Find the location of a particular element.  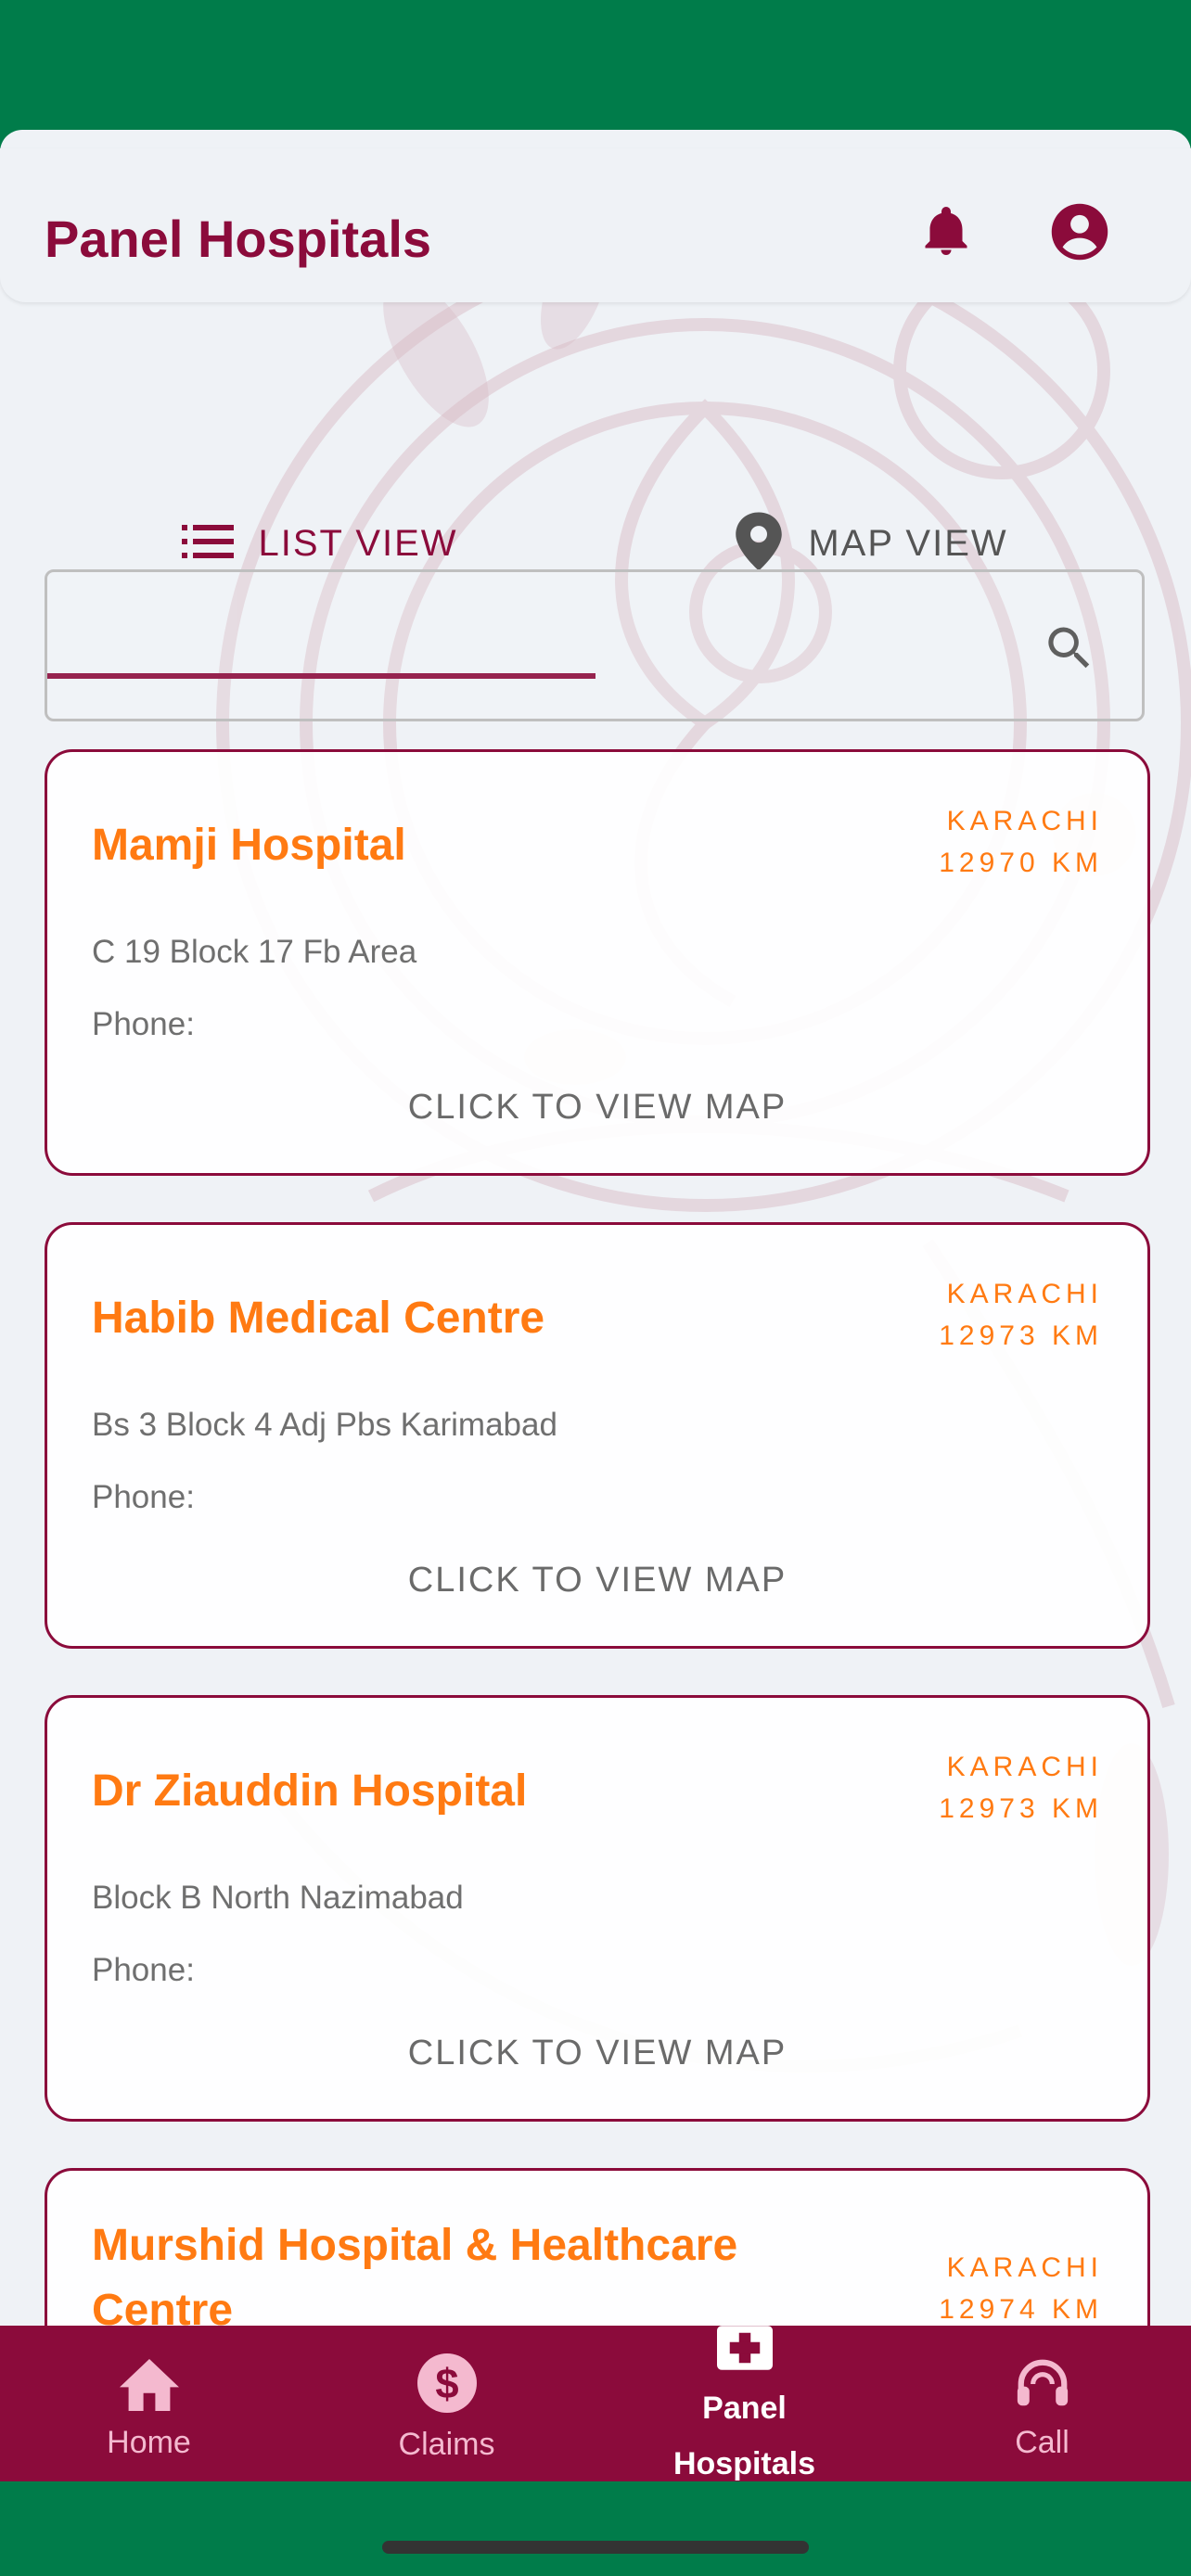

nav-item-claims: $ Claims is located at coordinates (447, 2404).